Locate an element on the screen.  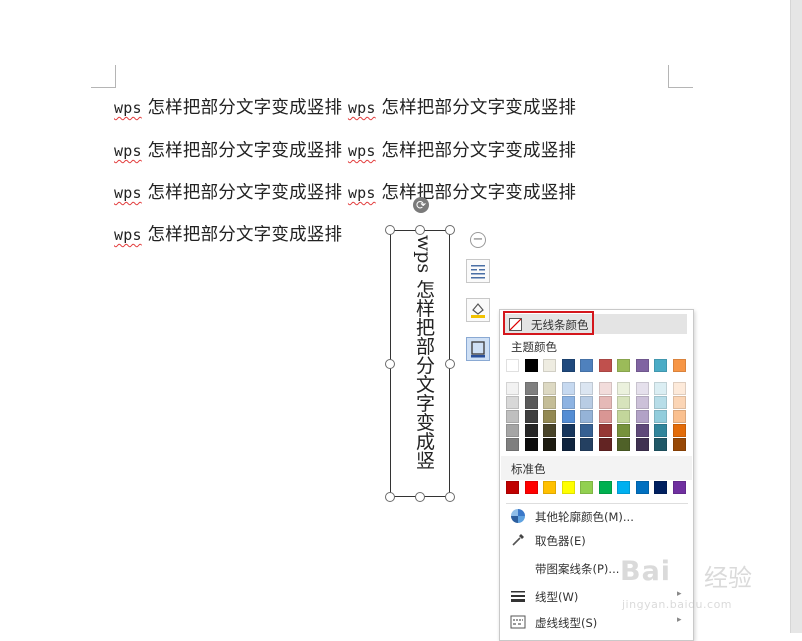
resize-handle-bottom-left is located at coordinates (390, 497).